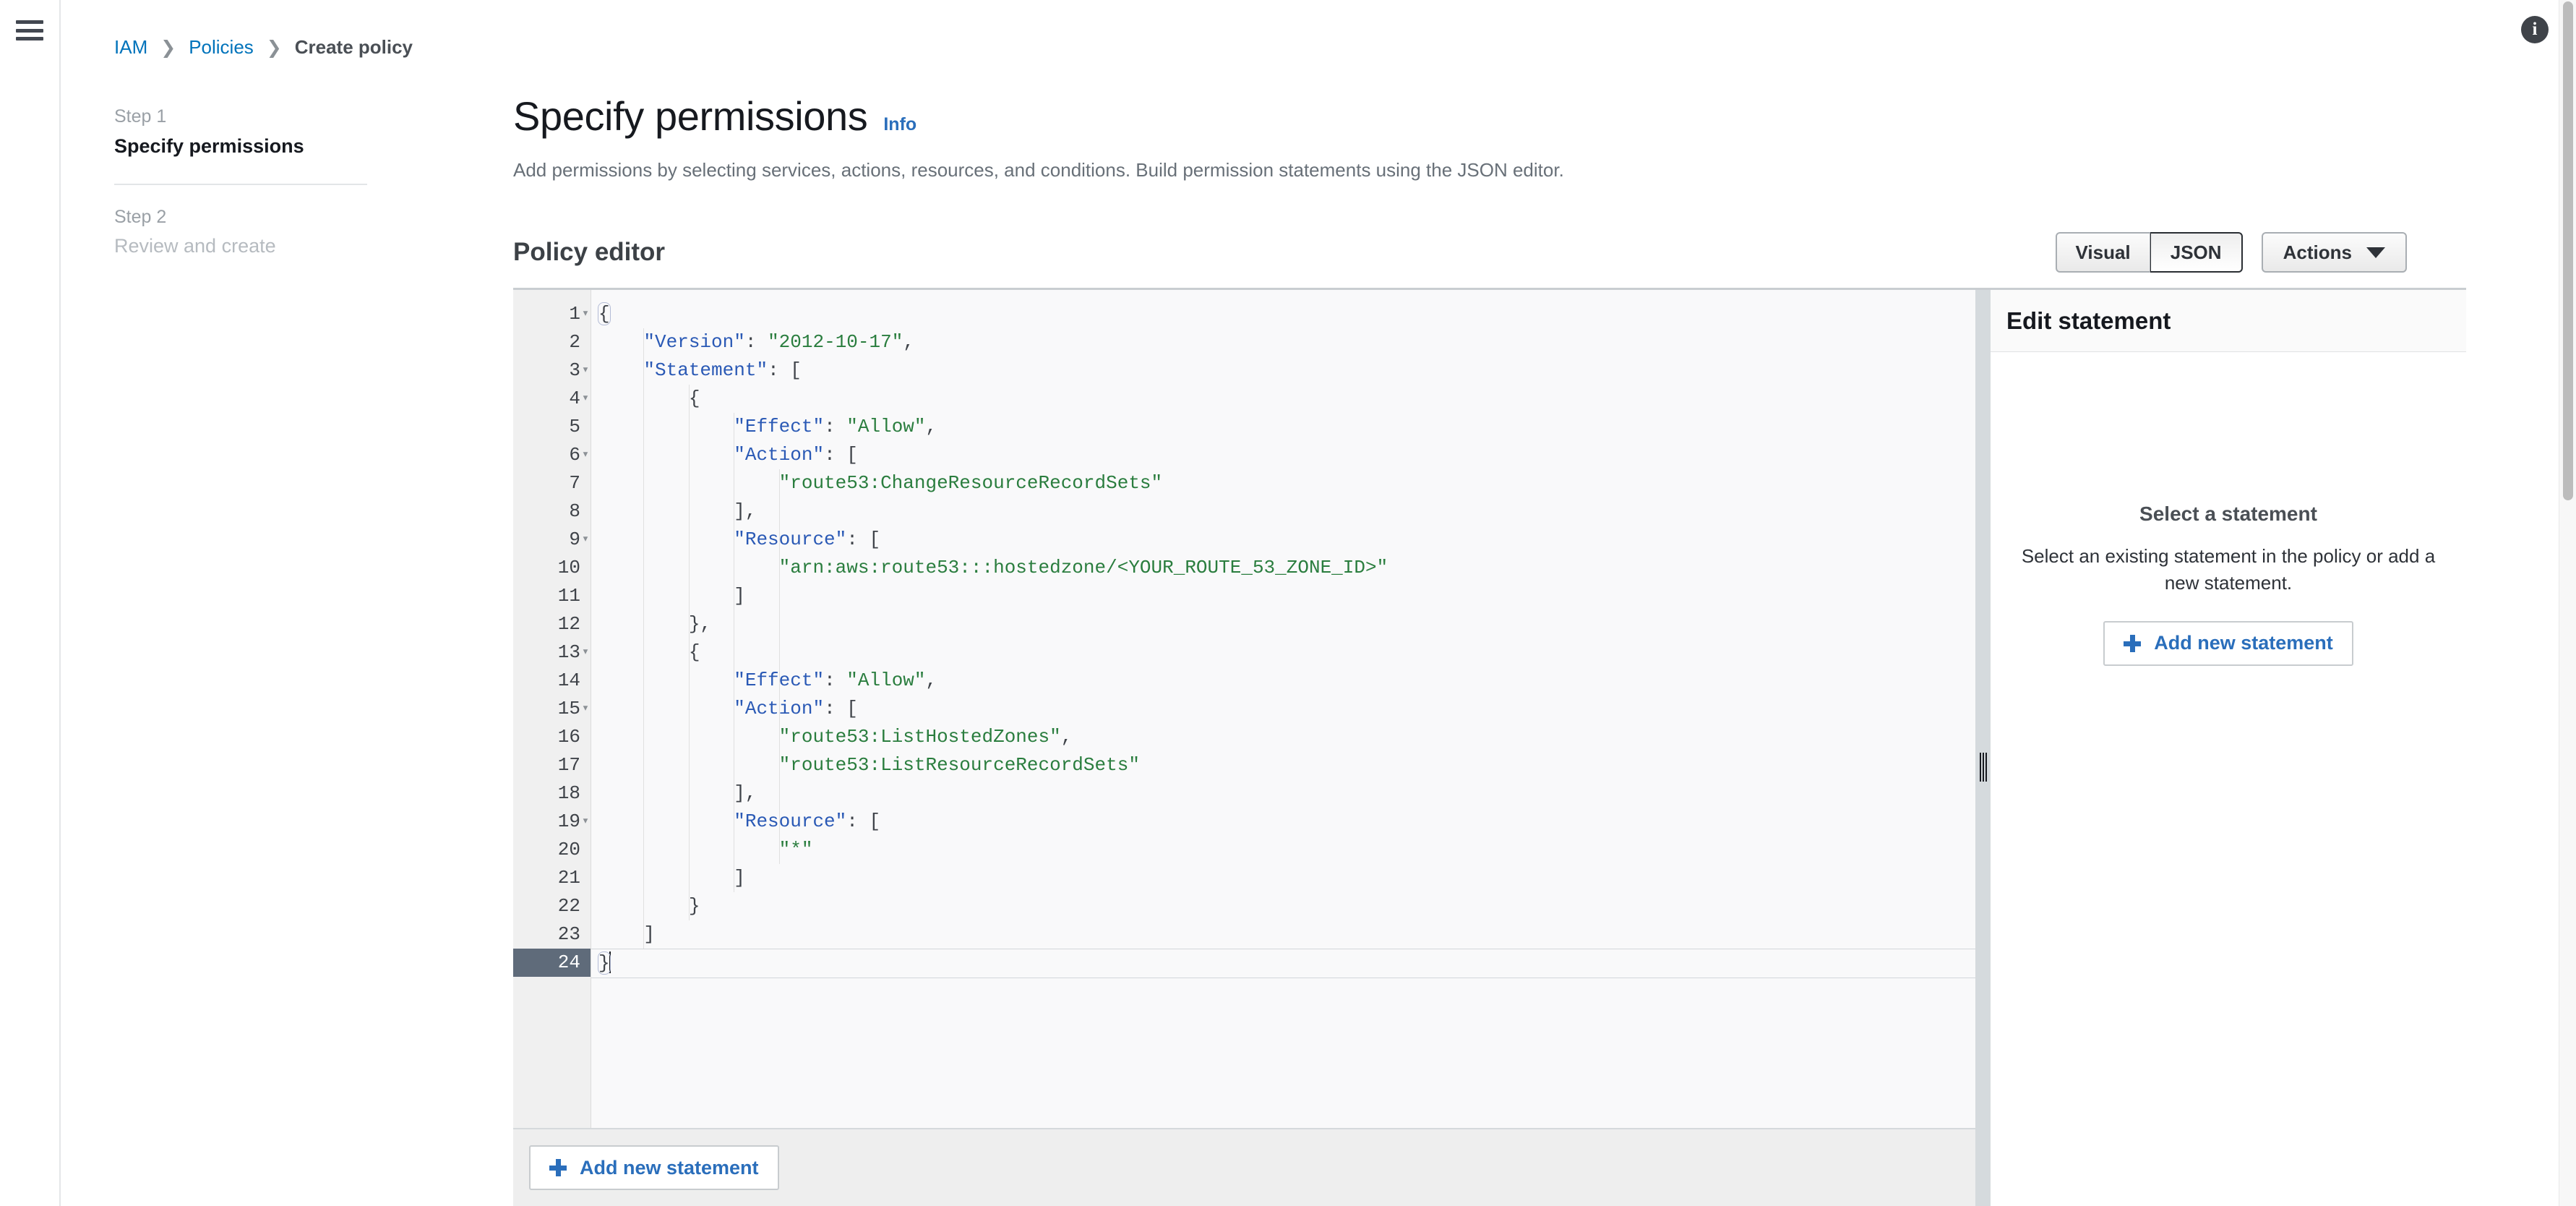  What do you see at coordinates (140, 216) in the screenshot?
I see `step-2-number: Step 2` at bounding box center [140, 216].